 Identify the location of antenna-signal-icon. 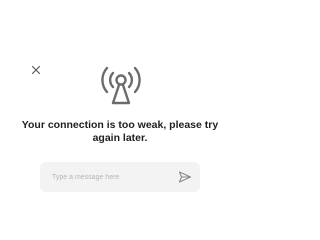
(121, 84).